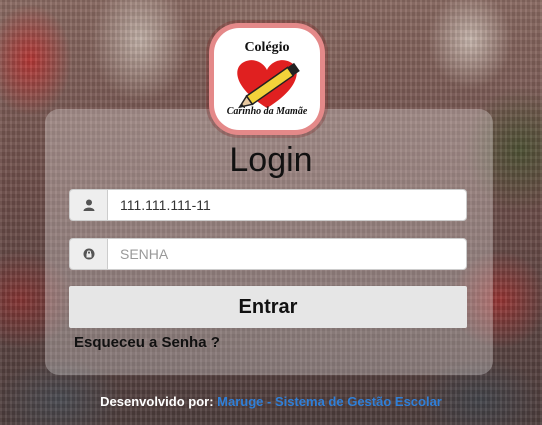 The image size is (542, 425). I want to click on password-input, so click(287, 254).